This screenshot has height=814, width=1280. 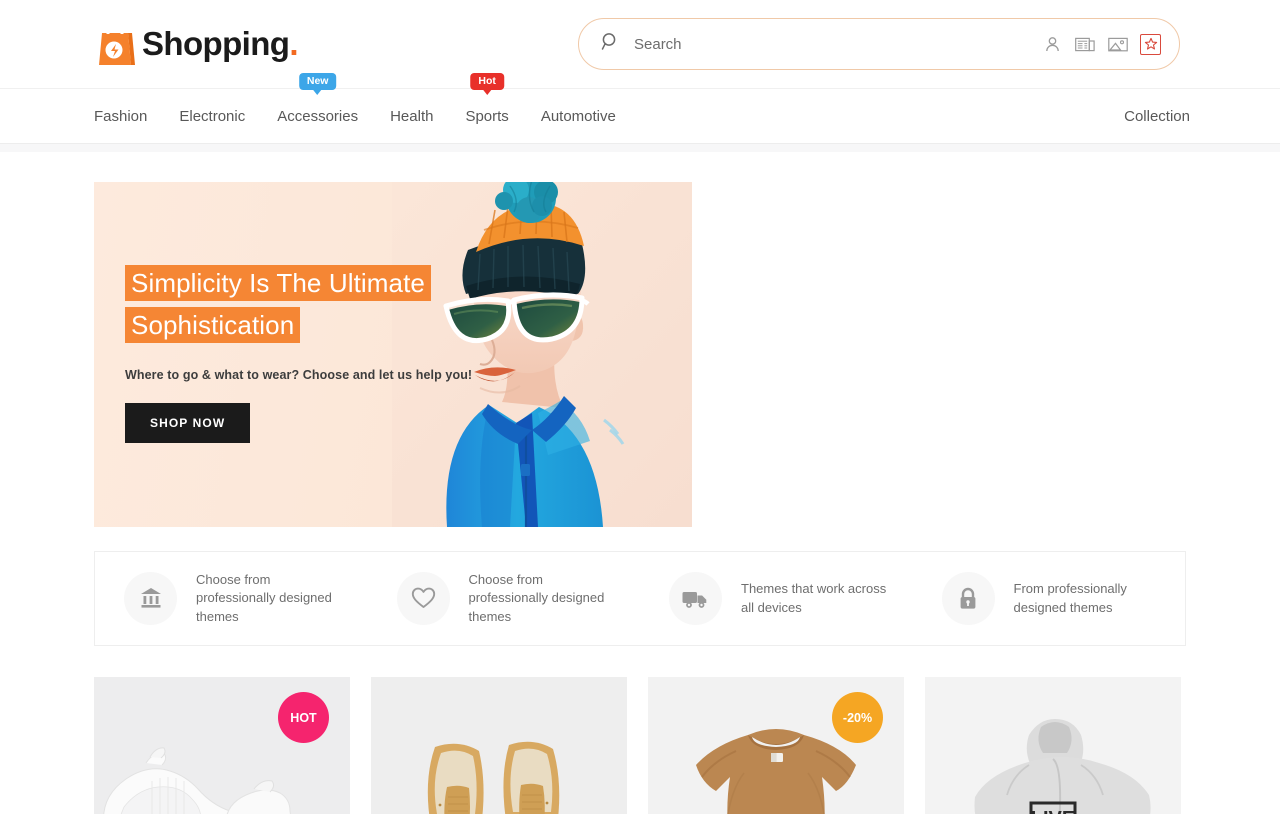 I want to click on logo: Shopping., so click(x=196, y=44).